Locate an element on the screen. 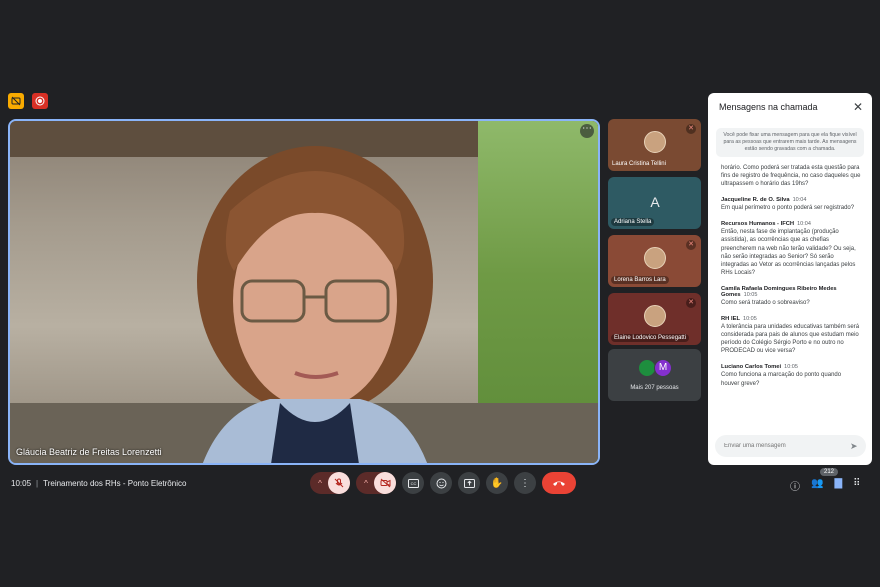 The width and height of the screenshot is (880, 587). status-badges is located at coordinates (28, 101).